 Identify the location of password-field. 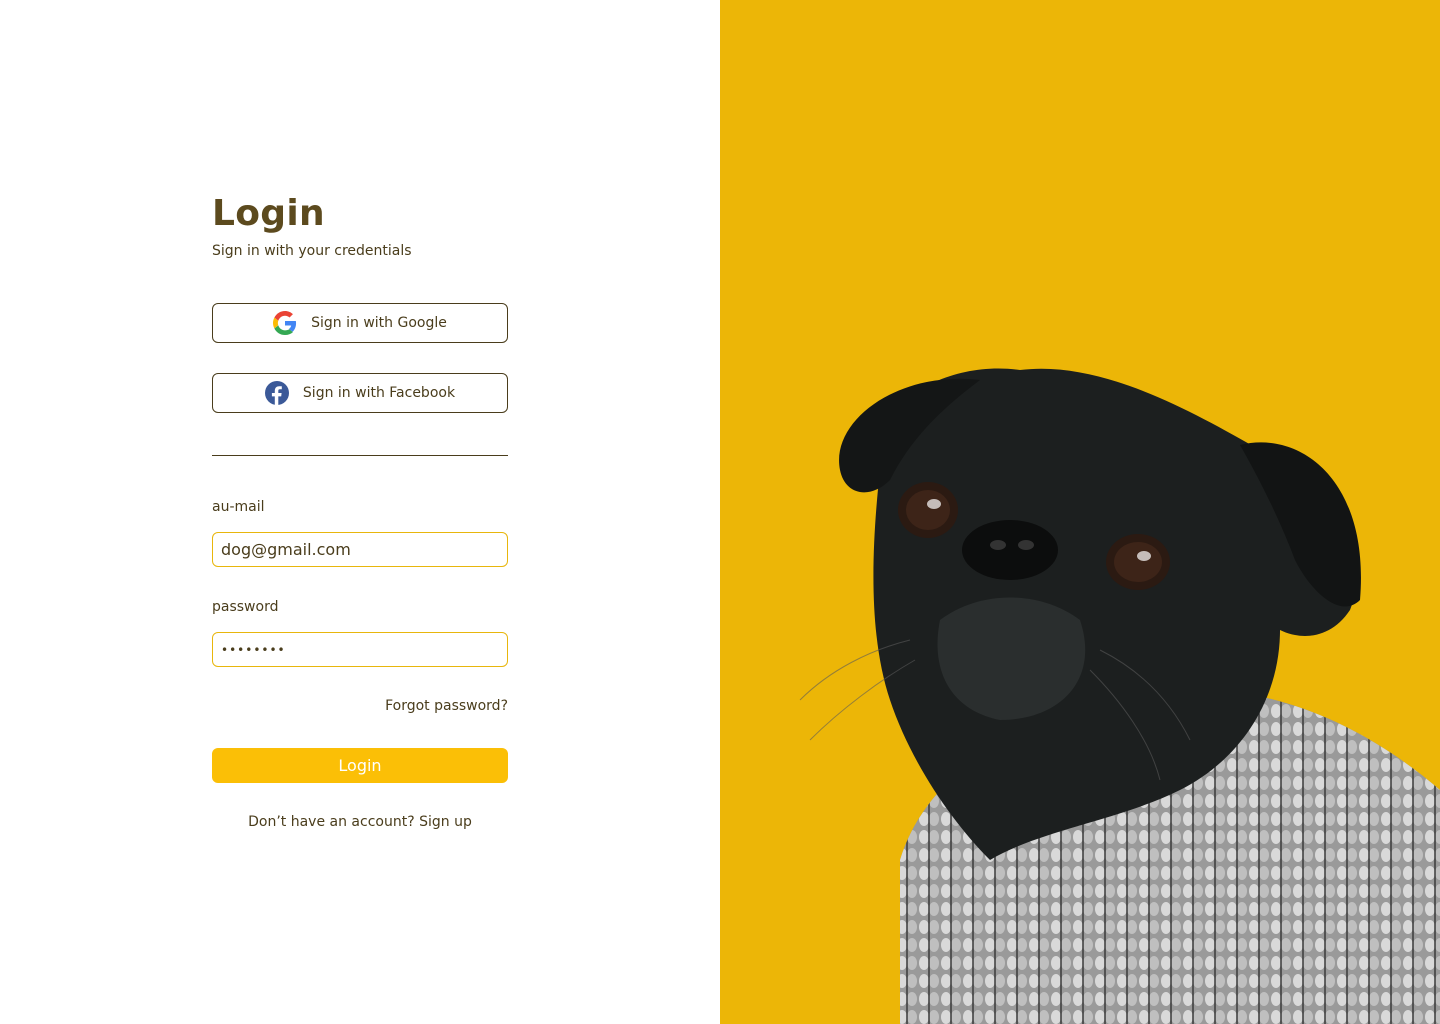
(360, 649).